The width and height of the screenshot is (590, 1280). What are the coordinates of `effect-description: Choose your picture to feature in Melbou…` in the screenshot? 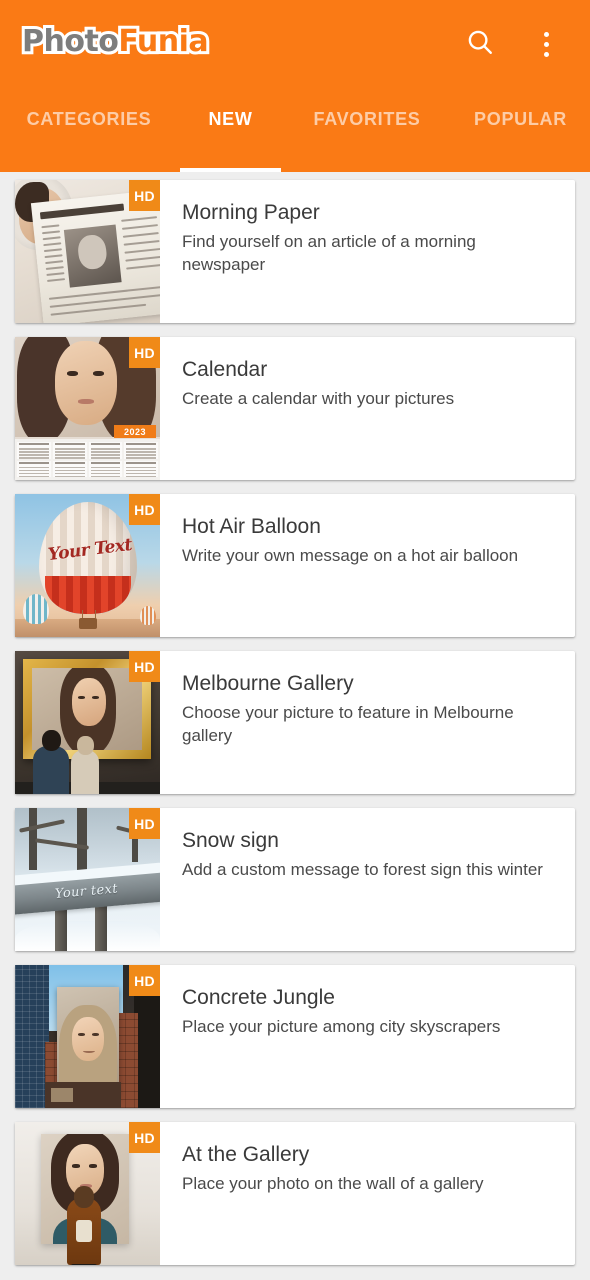 It's located at (348, 724).